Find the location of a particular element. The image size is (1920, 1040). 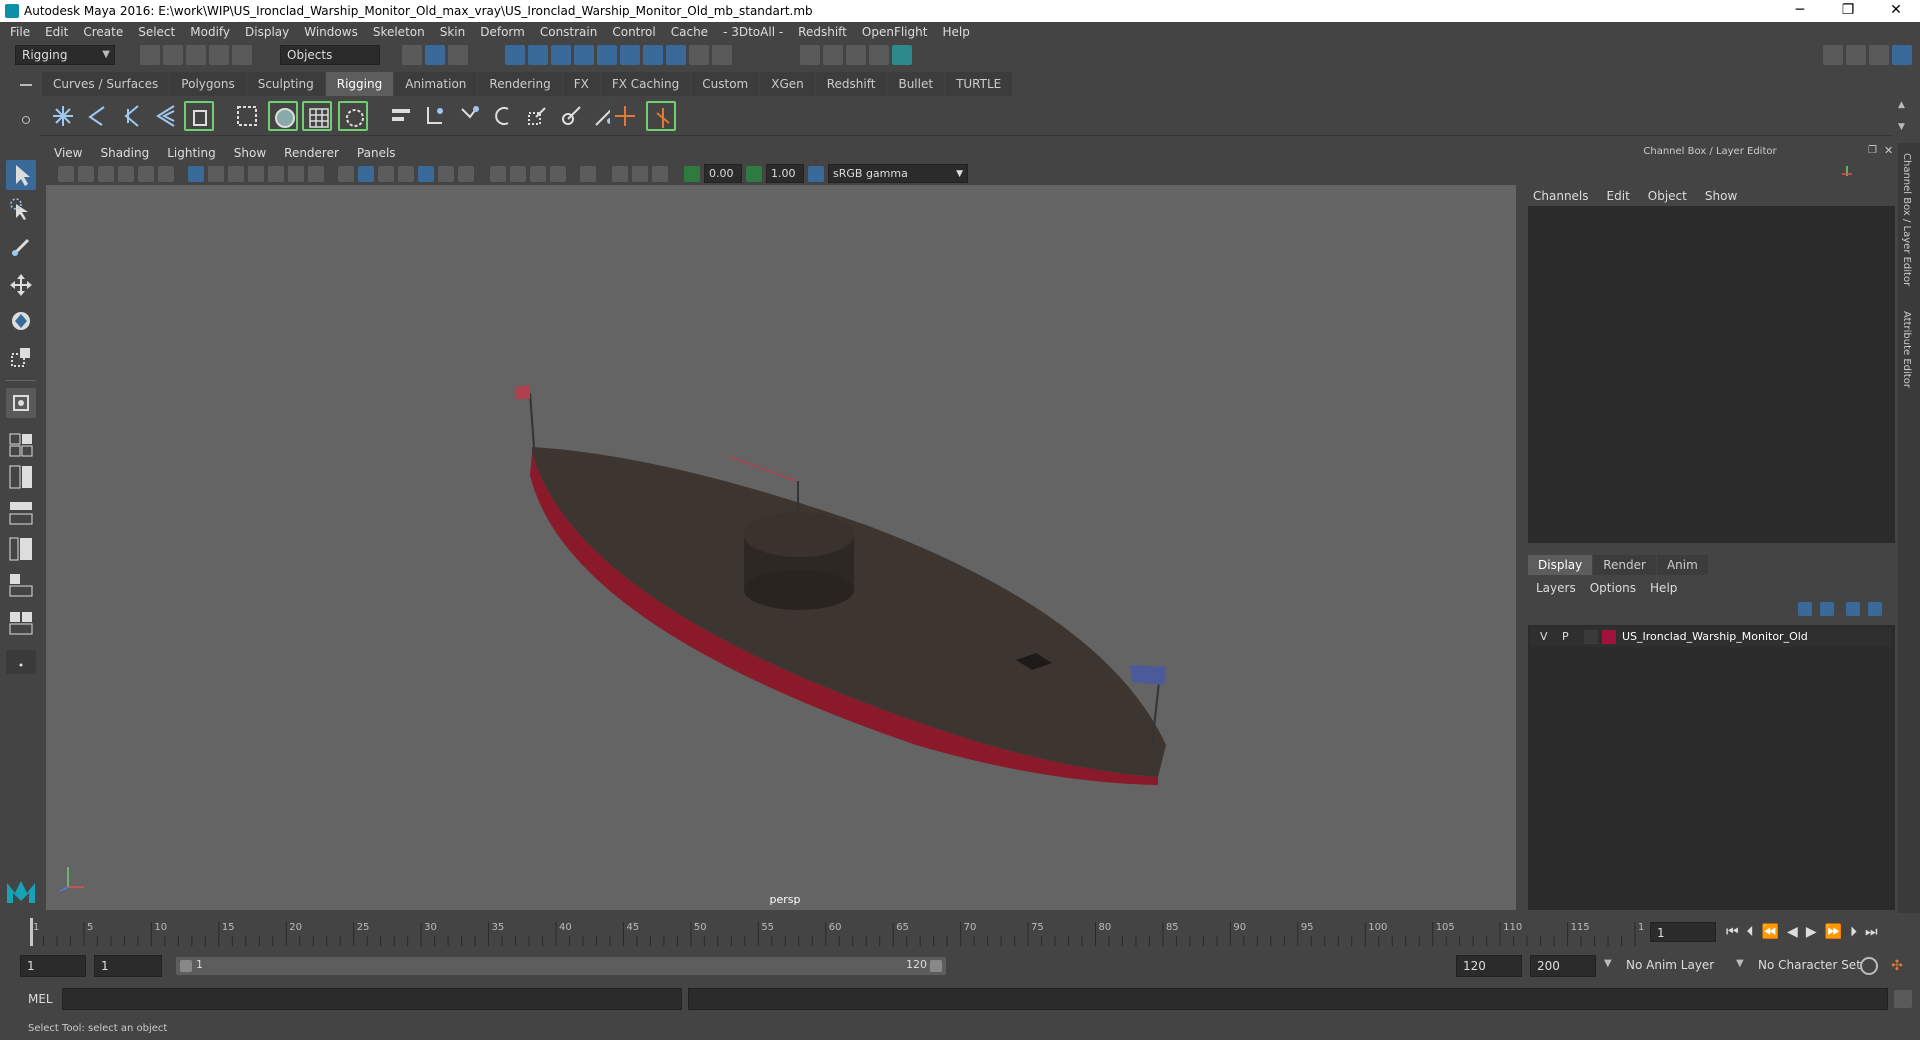

use-default-material-icon is located at coordinates (386, 174).